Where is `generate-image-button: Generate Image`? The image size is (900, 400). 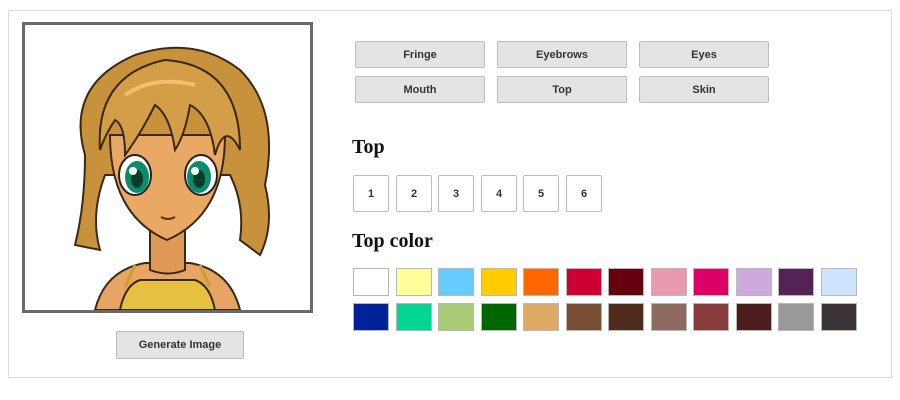
generate-image-button: Generate Image is located at coordinates (180, 345).